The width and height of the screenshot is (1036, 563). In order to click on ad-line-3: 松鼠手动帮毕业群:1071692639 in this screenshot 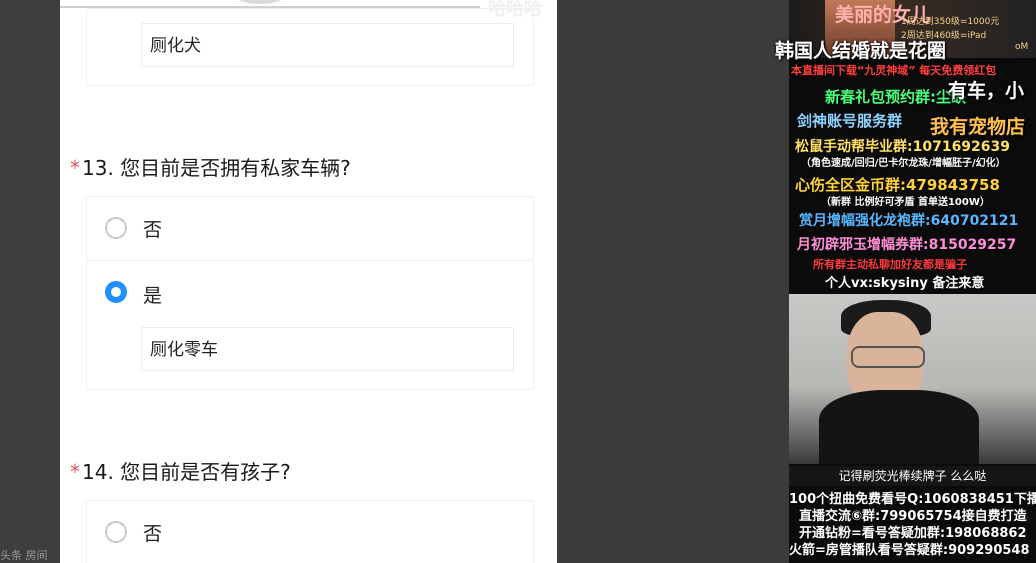, I will do `click(903, 147)`.